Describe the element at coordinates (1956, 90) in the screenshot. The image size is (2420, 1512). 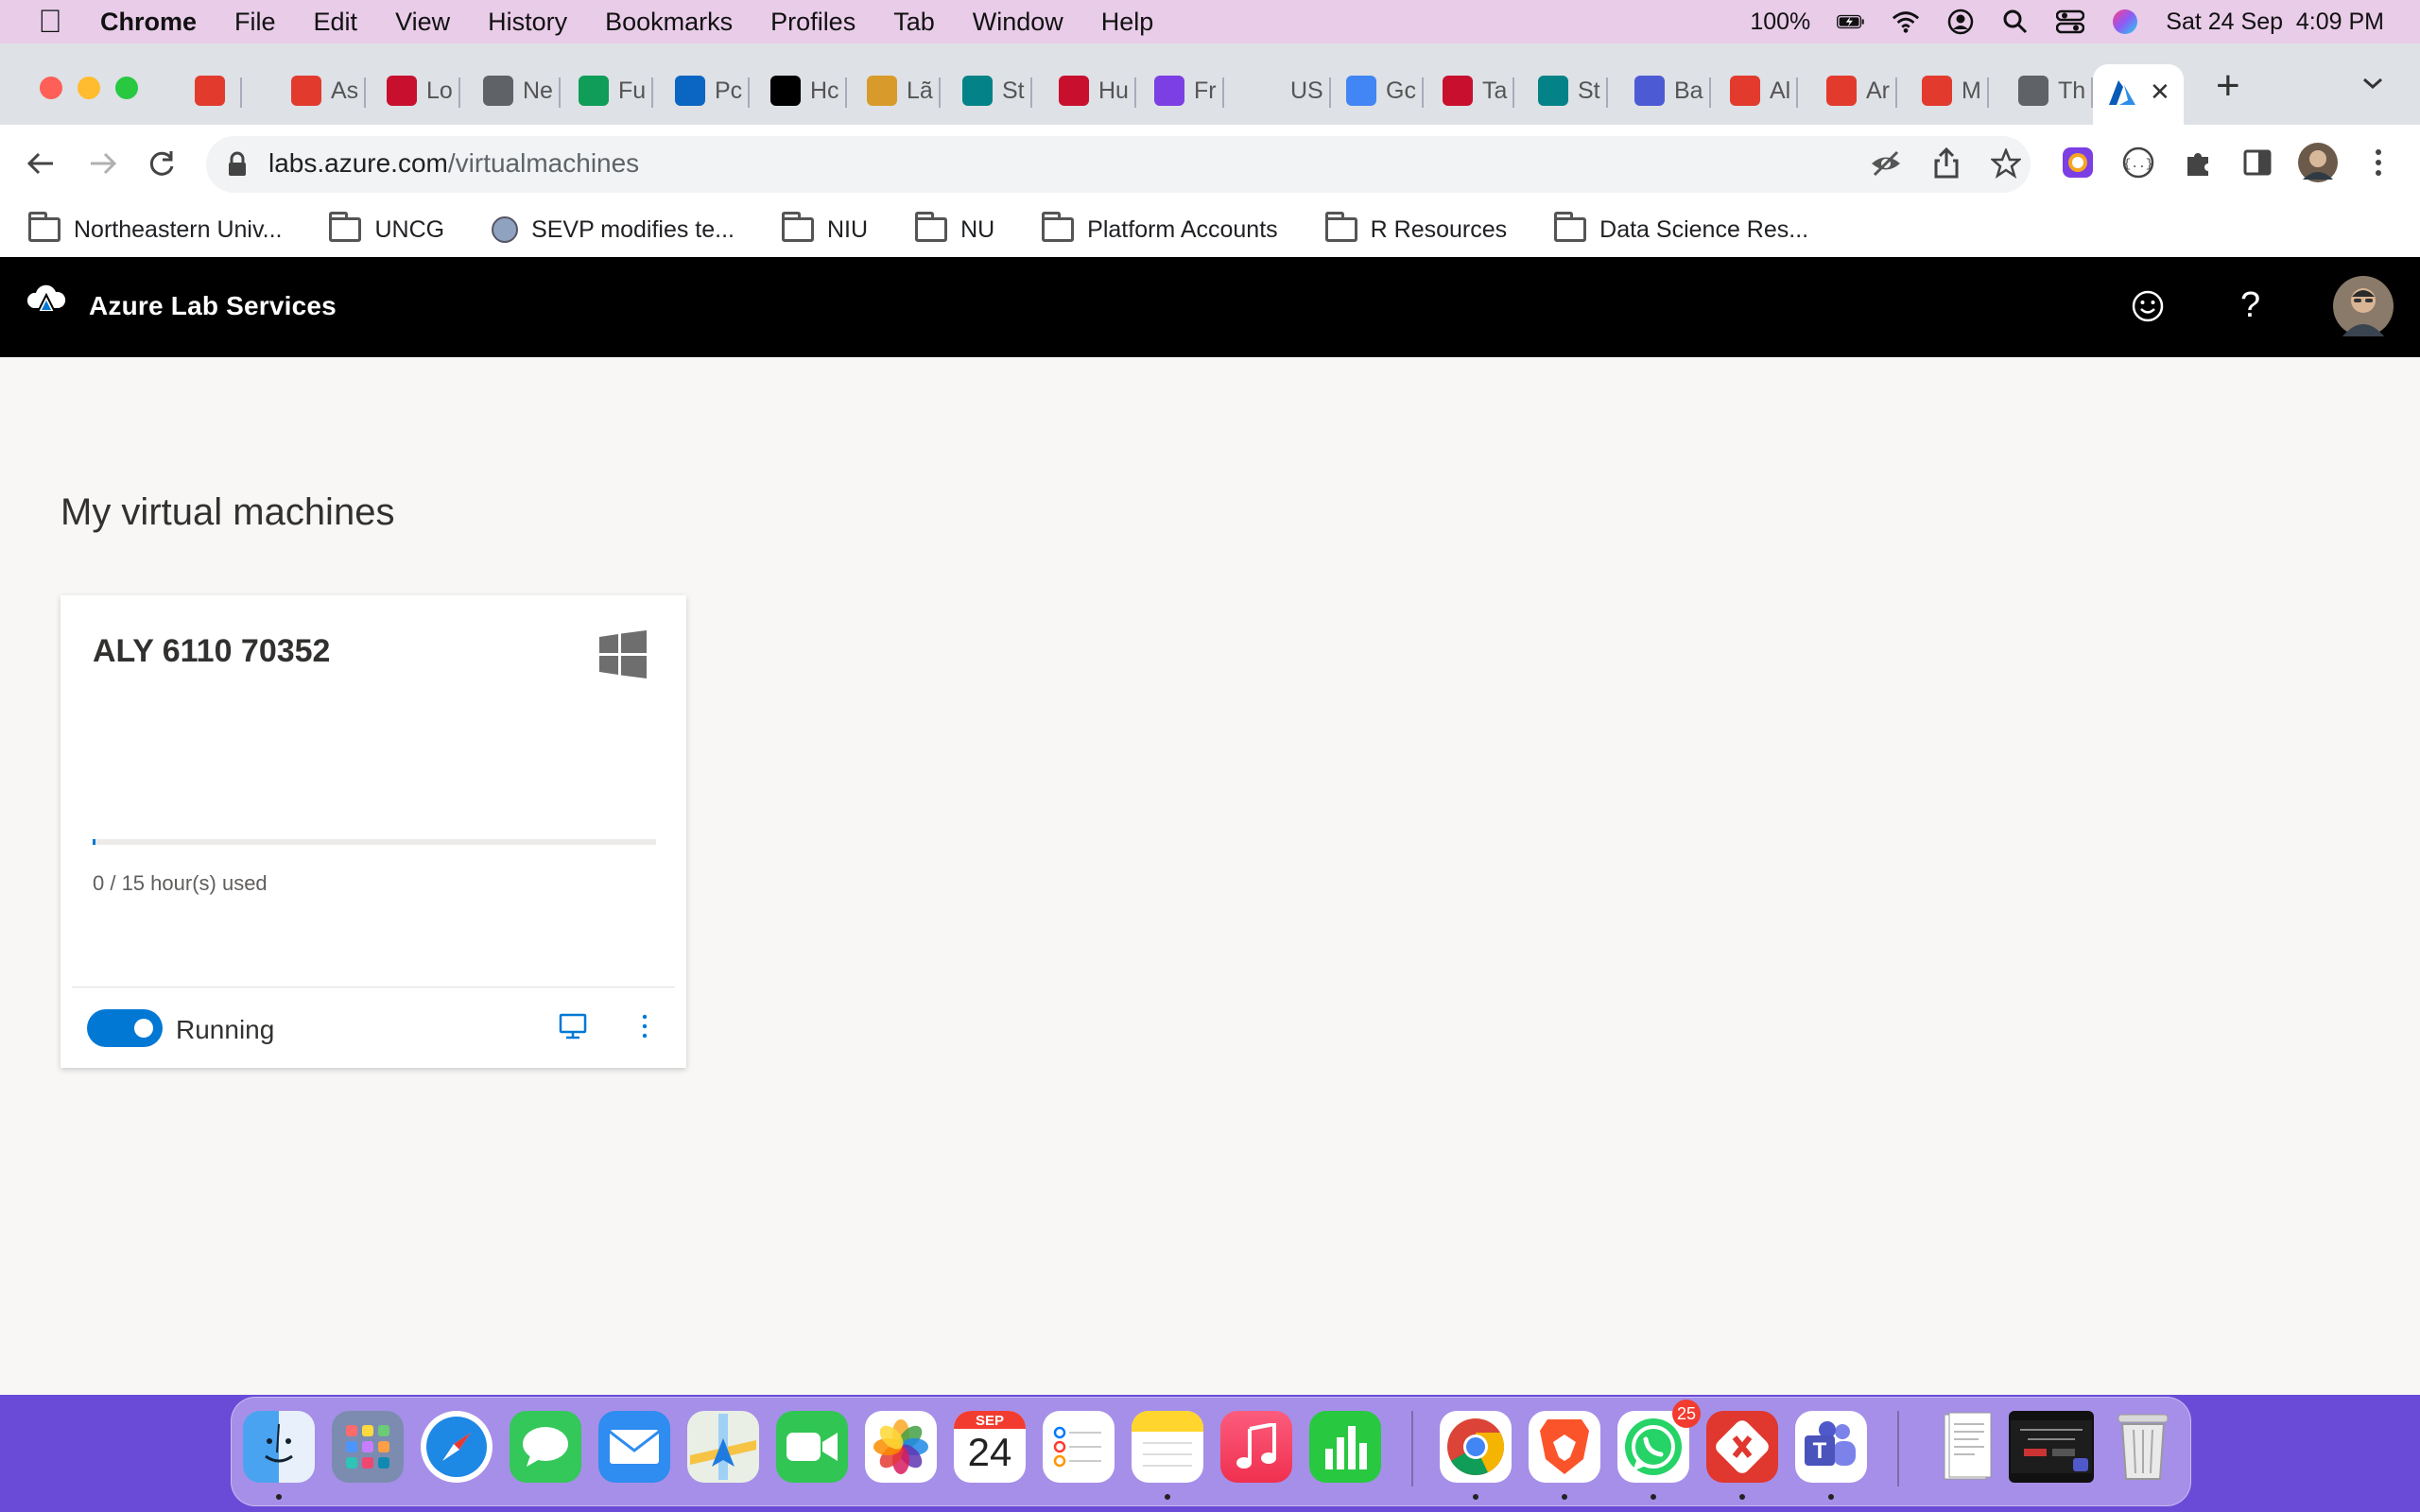
I see `tab-18: M` at that location.